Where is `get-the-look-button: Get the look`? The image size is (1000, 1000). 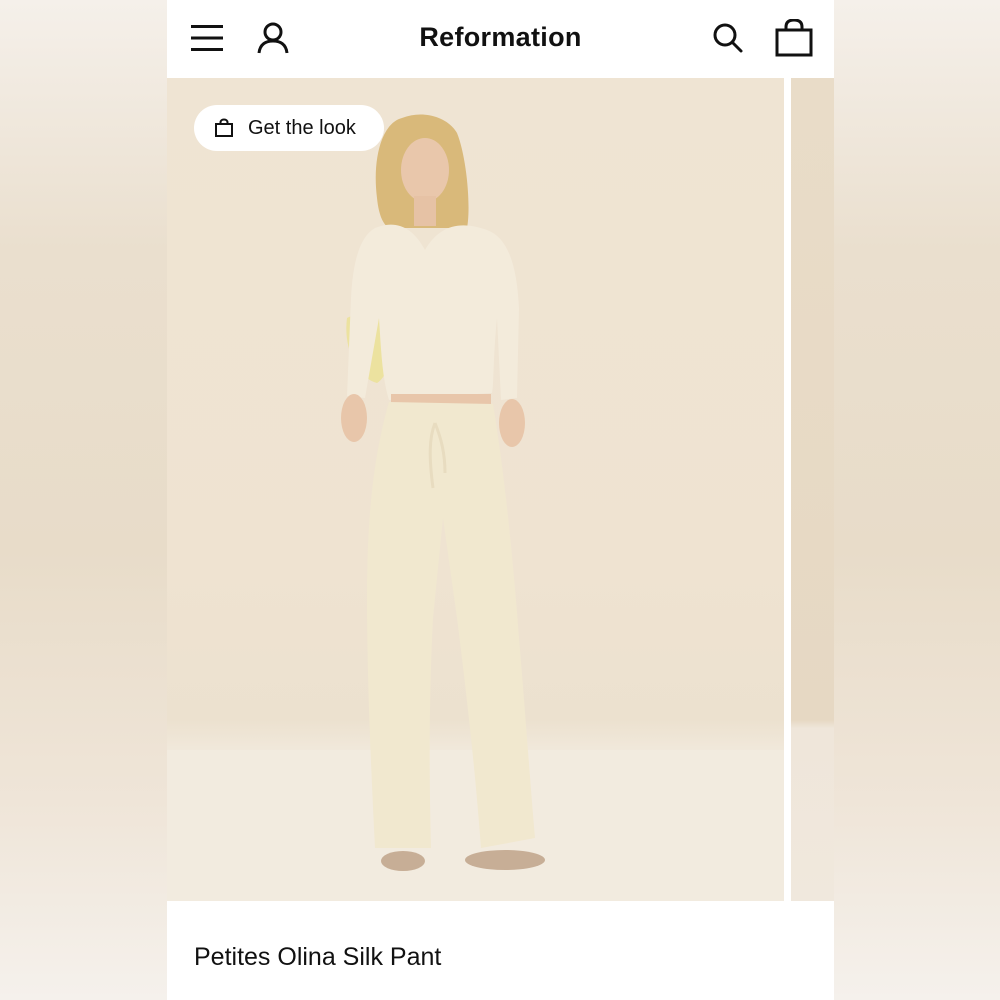 get-the-look-button: Get the look is located at coordinates (289, 128).